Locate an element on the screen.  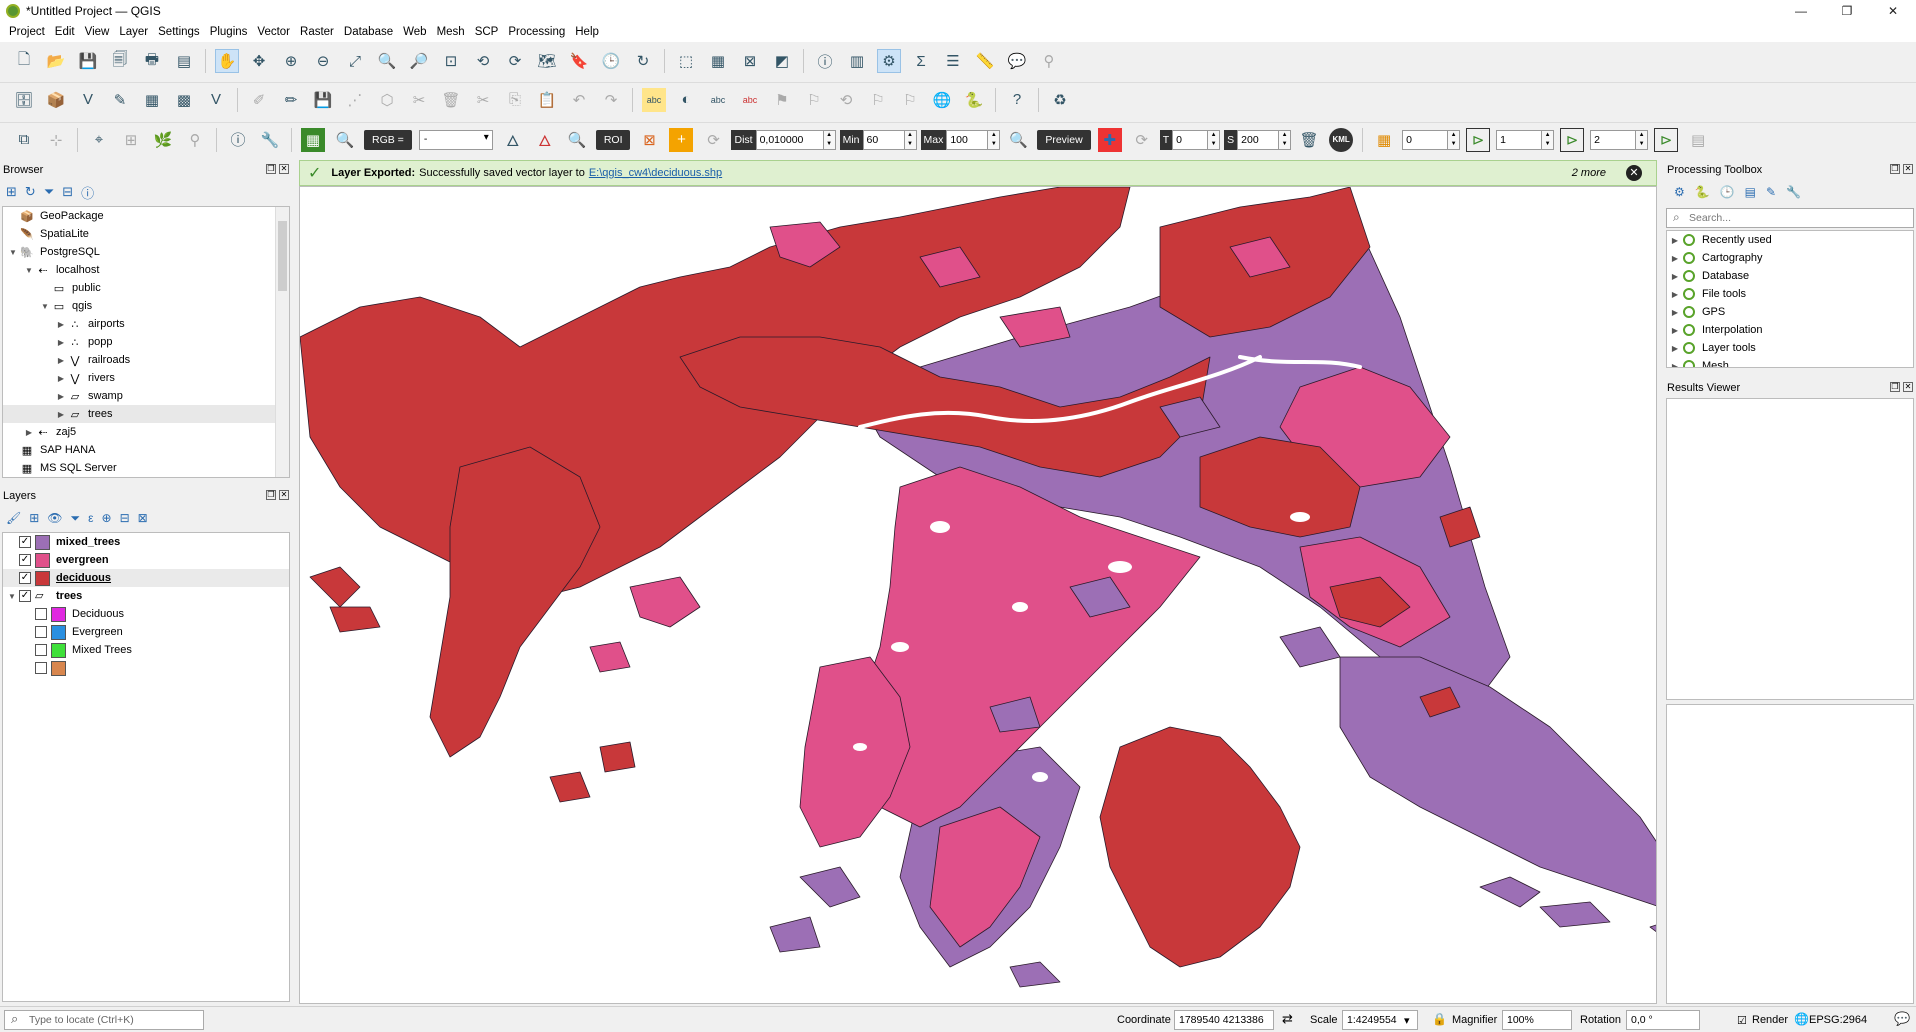
select-location-icon: ◩ is located at coordinates (782, 61).